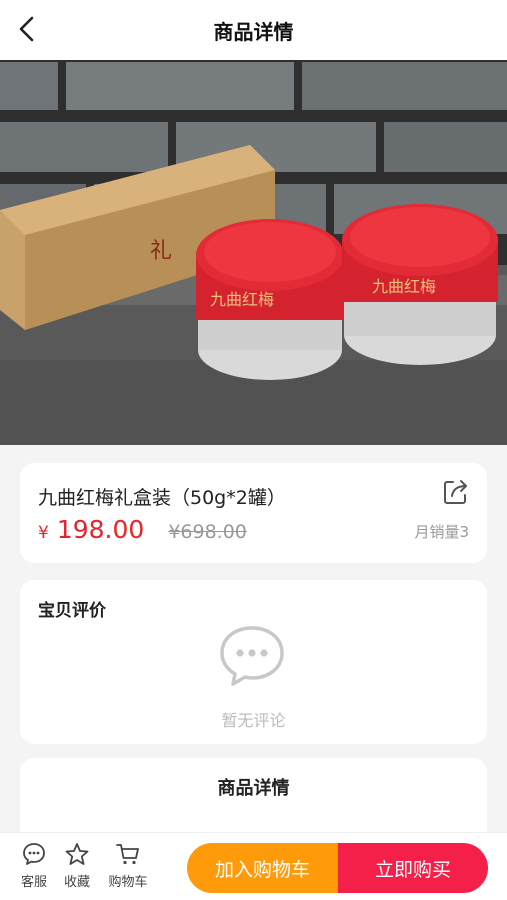  Describe the element at coordinates (413, 868) in the screenshot. I see `buy-now-button: 立即购买` at that location.